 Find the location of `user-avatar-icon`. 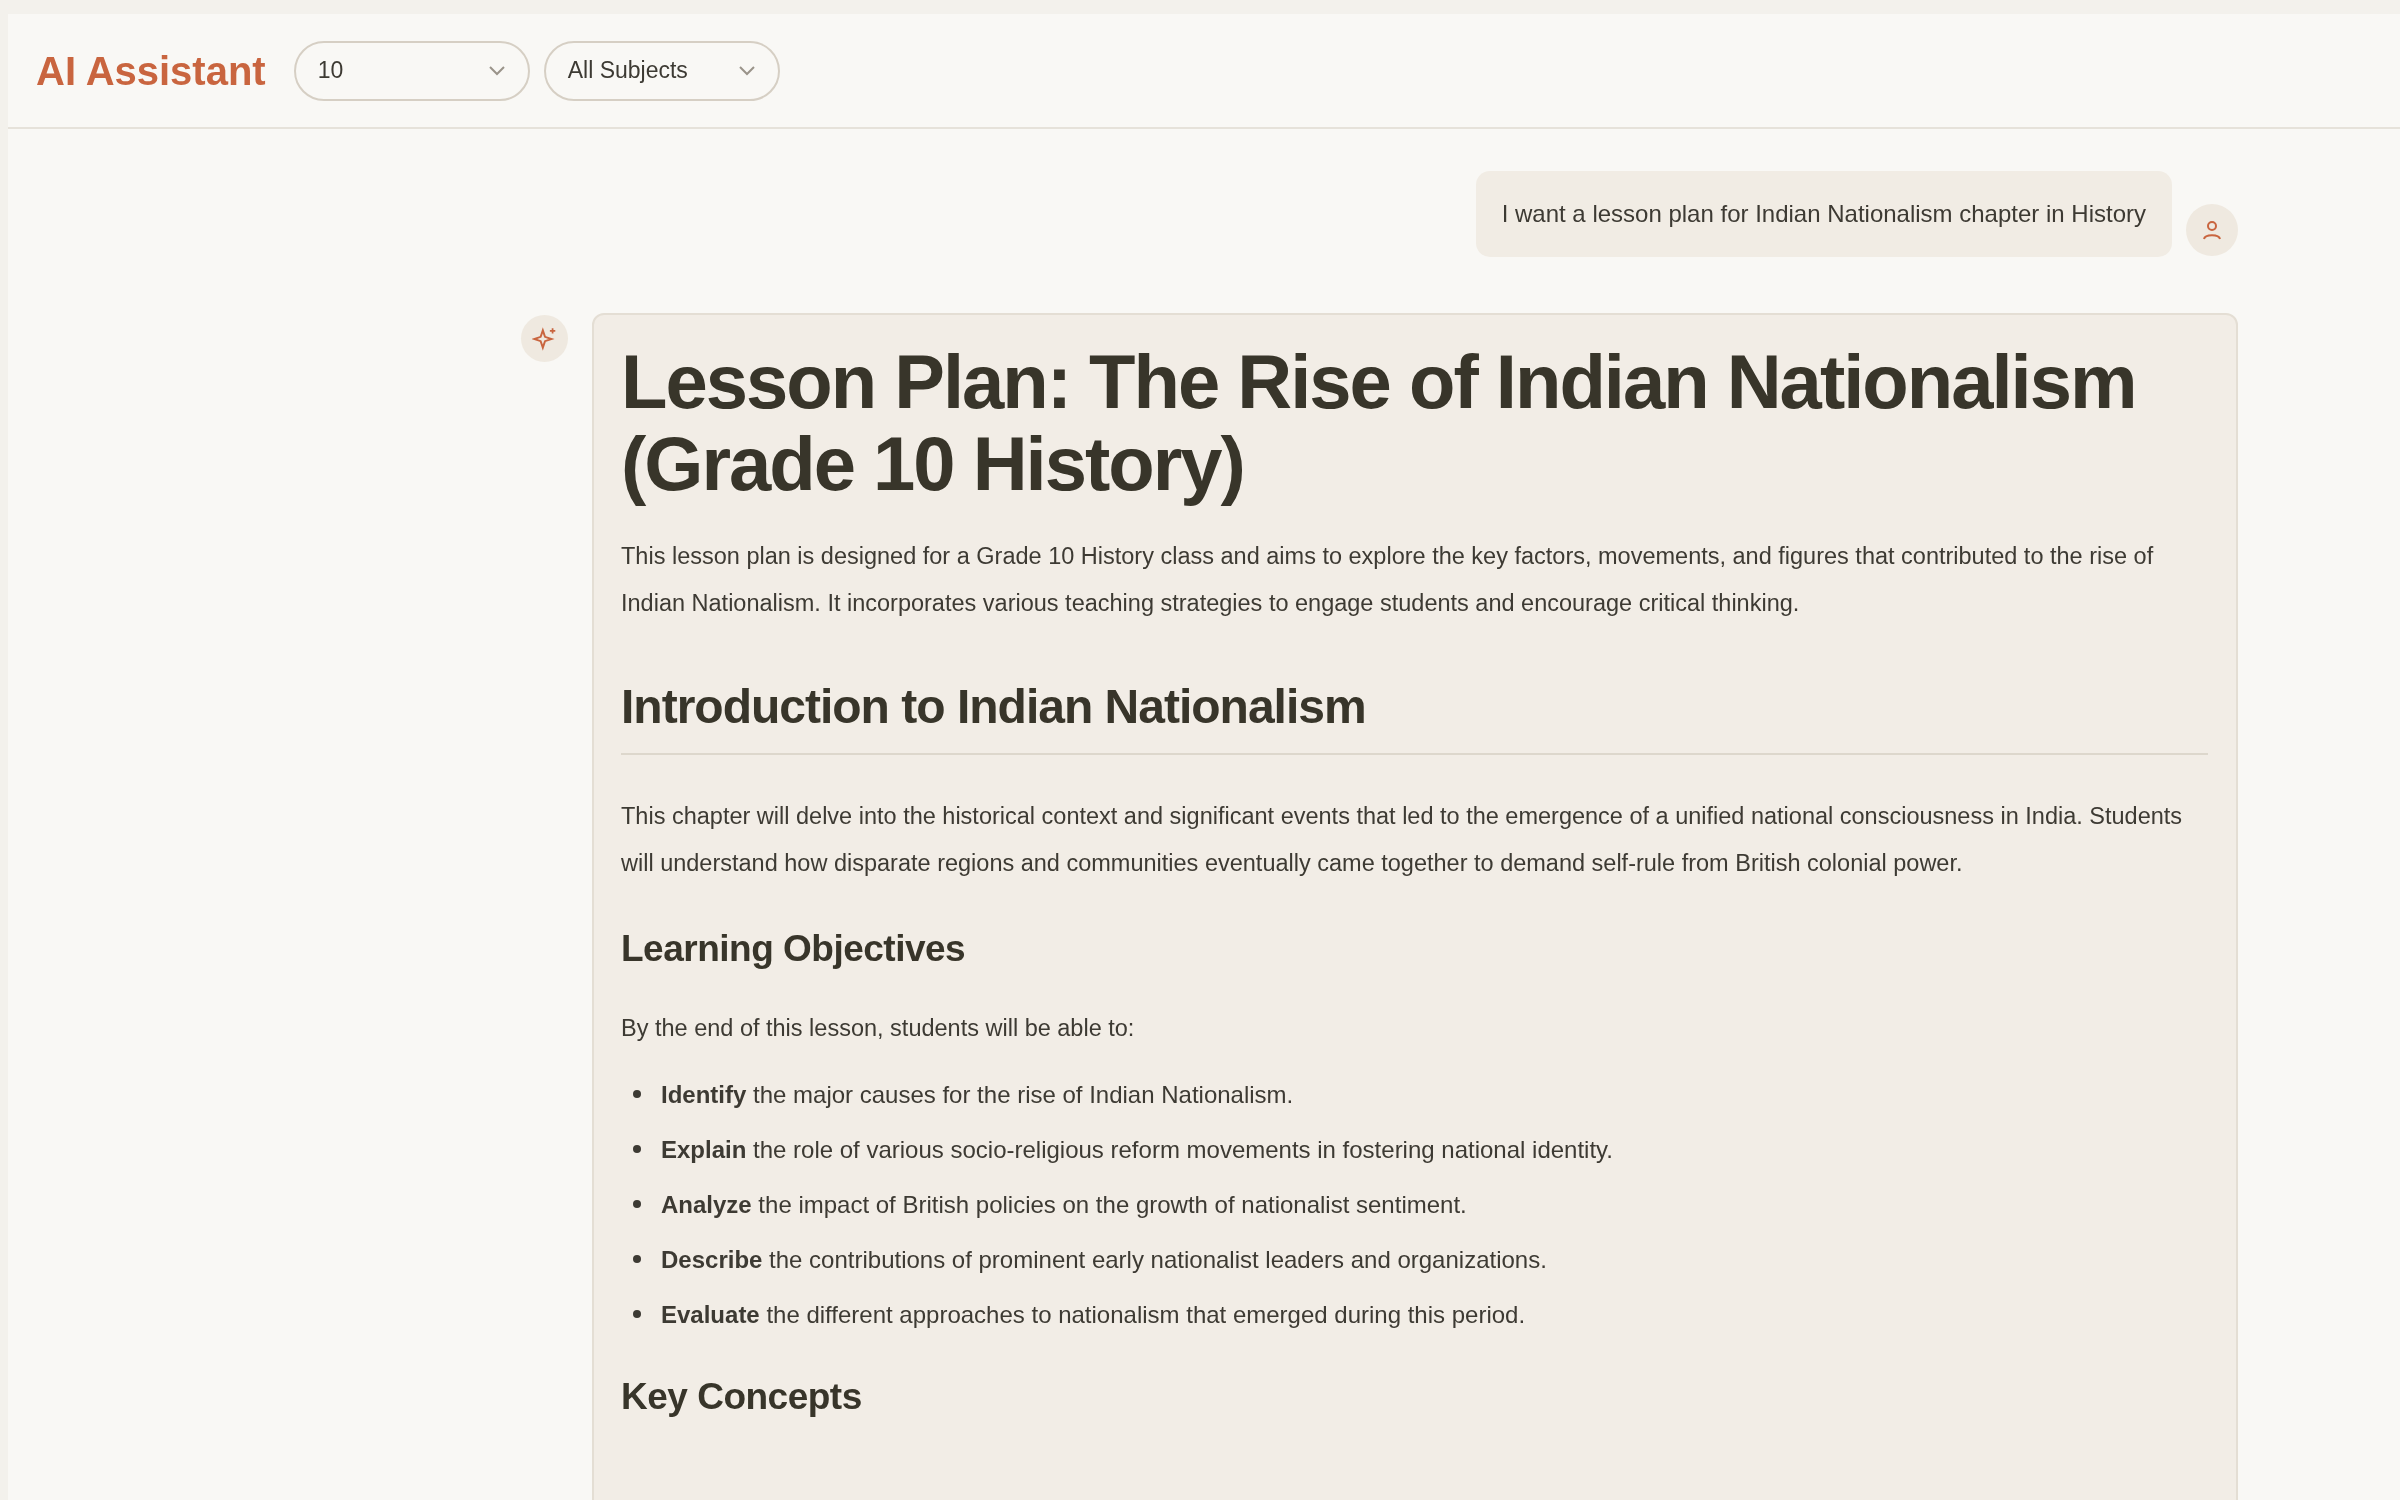

user-avatar-icon is located at coordinates (2212, 230).